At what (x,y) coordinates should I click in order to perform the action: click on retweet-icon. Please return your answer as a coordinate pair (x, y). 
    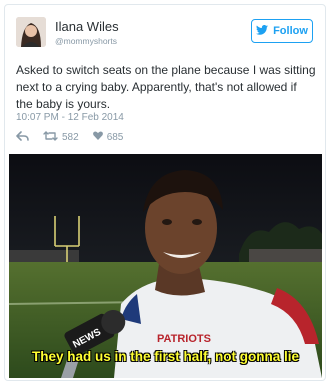
    Looking at the image, I should click on (50, 137).